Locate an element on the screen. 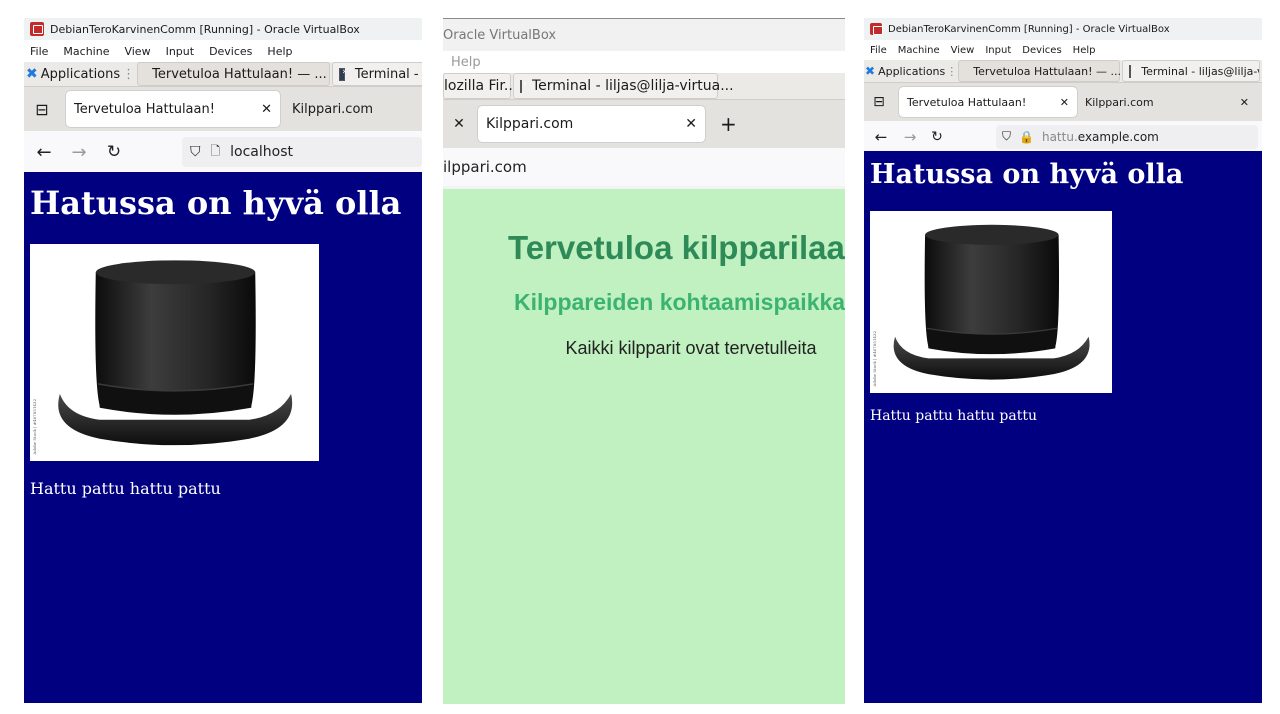  firefox-tabbar: ✕ Kilppari.com ✕ + is located at coordinates (644, 124).